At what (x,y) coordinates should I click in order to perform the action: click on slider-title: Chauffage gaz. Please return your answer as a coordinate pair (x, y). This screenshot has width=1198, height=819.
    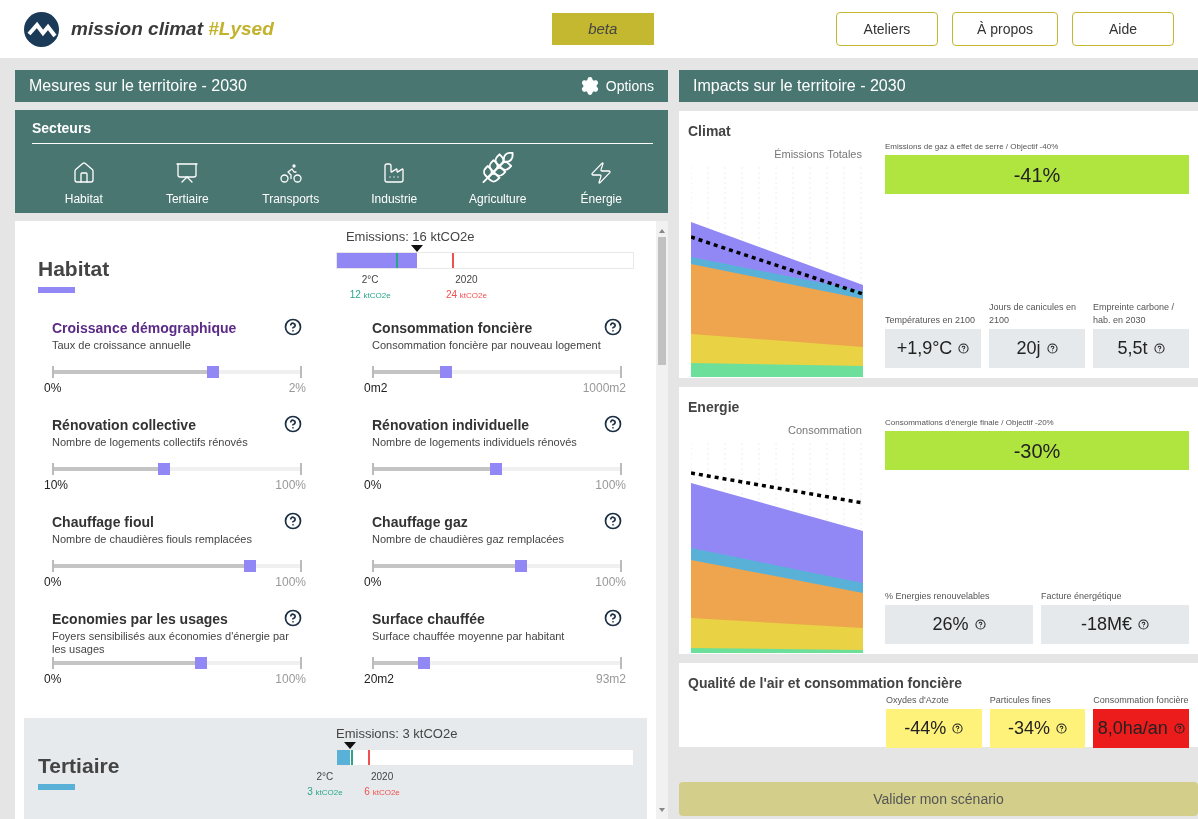
    Looking at the image, I should click on (420, 522).